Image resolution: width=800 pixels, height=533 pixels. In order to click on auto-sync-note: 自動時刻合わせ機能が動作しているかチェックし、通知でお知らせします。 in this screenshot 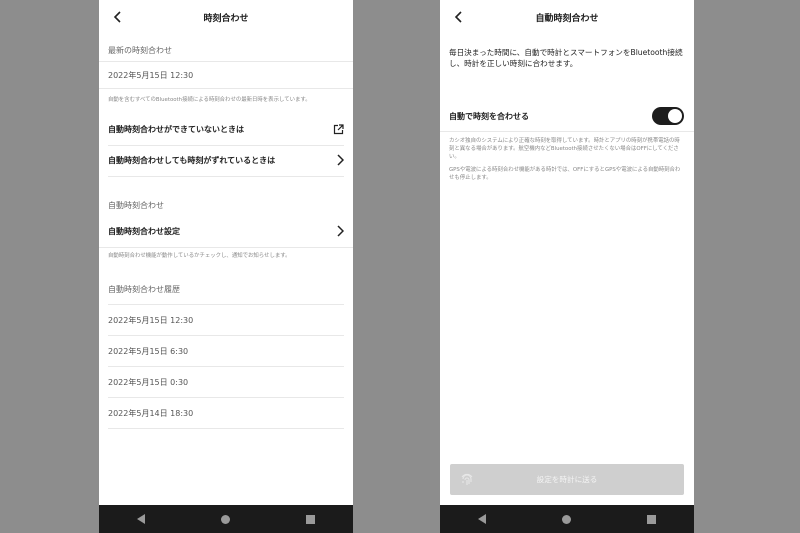, I will do `click(199, 256)`.